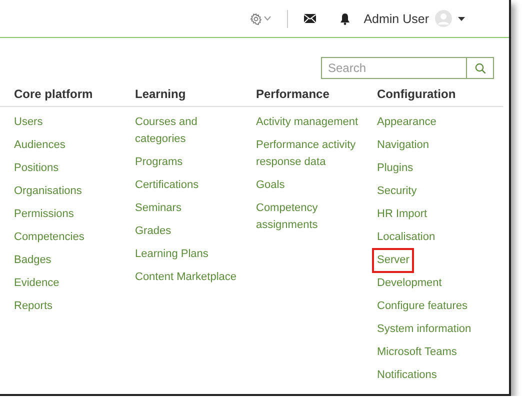 Image resolution: width=526 pixels, height=402 pixels. I want to click on search-button, so click(480, 68).